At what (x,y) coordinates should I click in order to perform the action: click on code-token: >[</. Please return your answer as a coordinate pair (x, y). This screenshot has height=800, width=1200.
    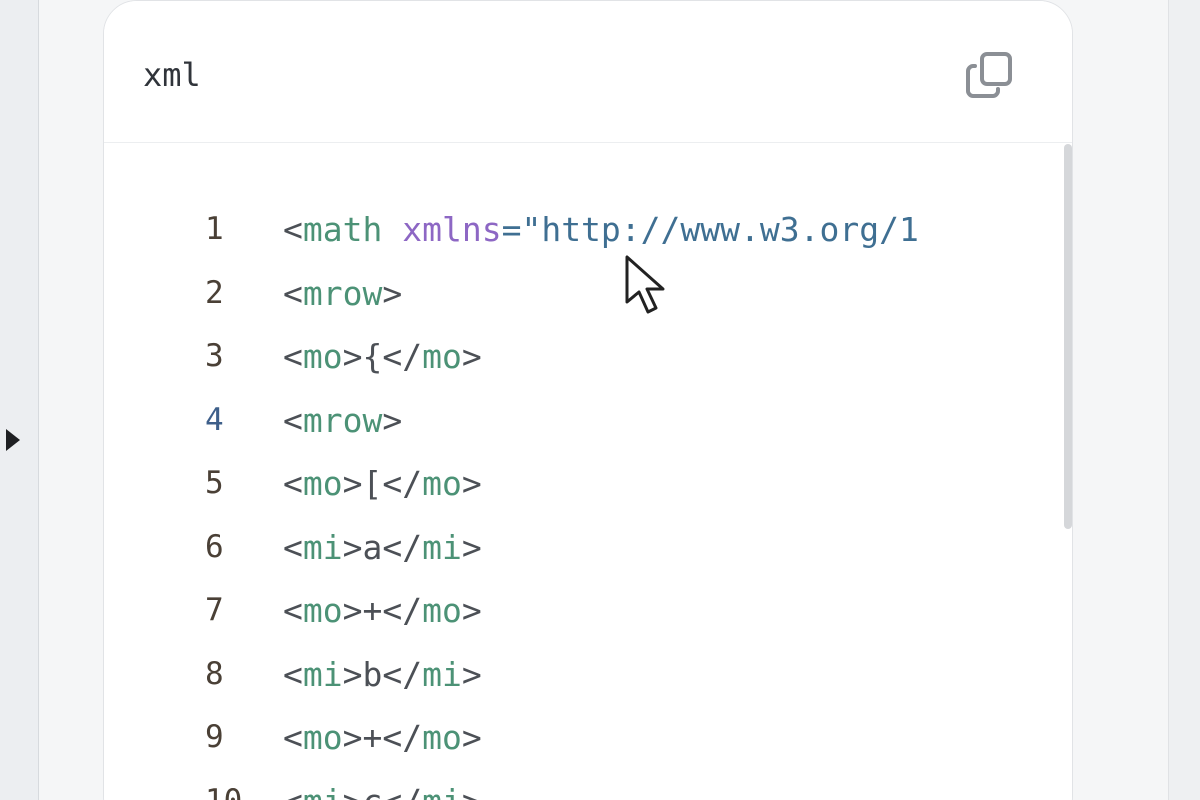
    Looking at the image, I should click on (382, 483).